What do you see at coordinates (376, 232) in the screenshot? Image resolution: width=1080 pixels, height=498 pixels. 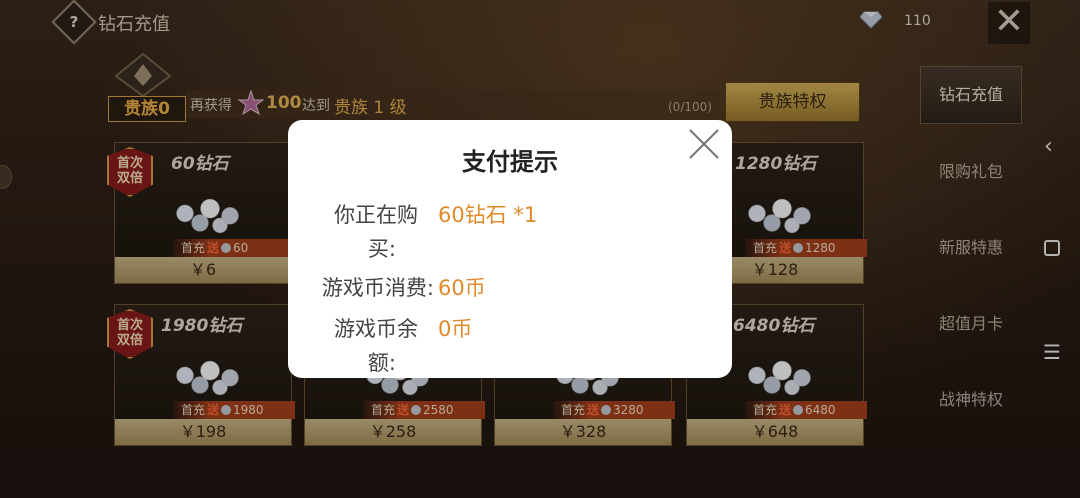 I see `purchase-item-label: 你正在购 买:` at bounding box center [376, 232].